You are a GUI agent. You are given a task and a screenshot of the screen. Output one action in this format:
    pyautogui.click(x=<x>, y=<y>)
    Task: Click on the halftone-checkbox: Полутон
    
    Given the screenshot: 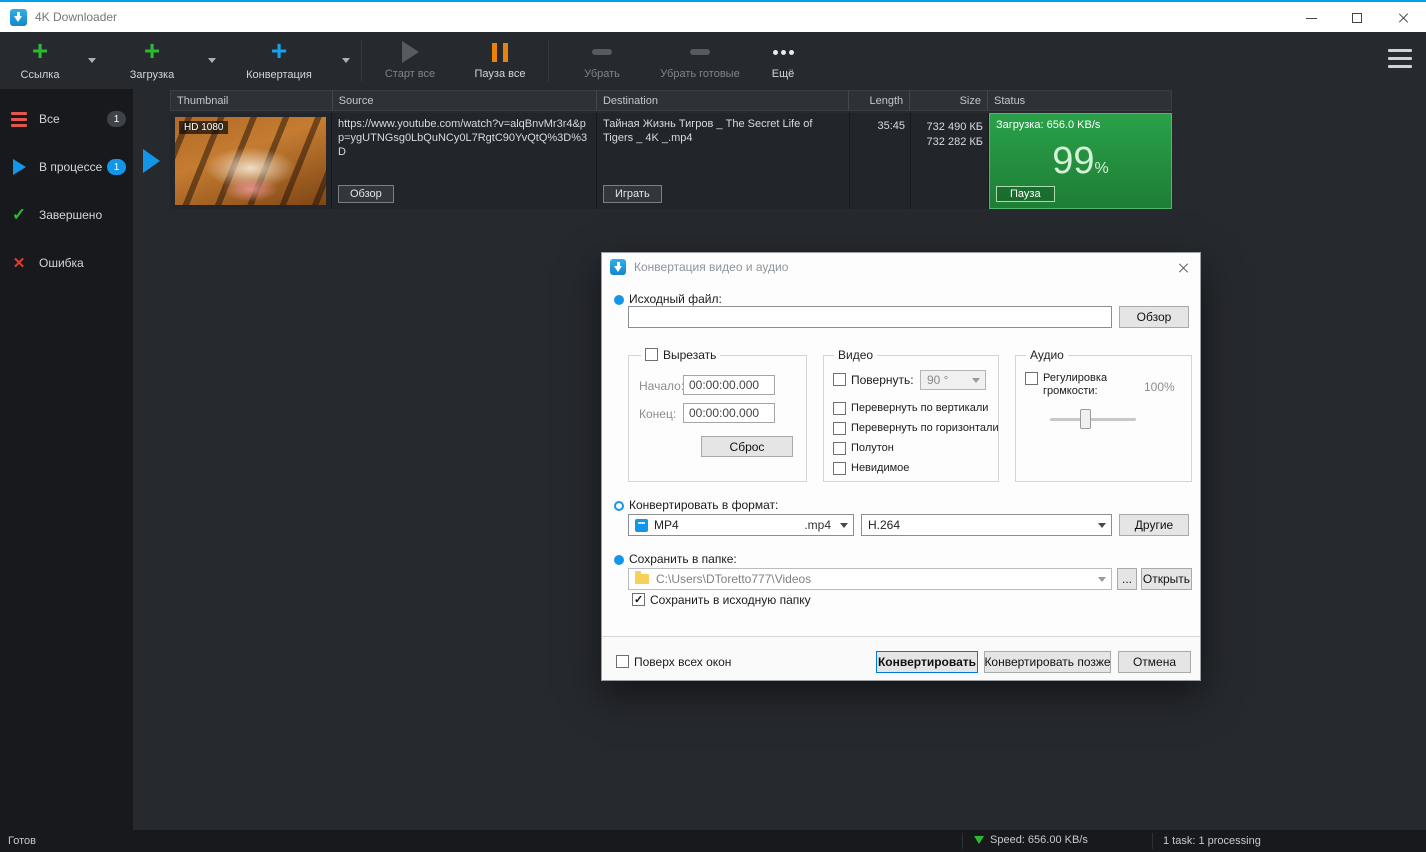 What is the action you would take?
    pyautogui.click(x=863, y=448)
    